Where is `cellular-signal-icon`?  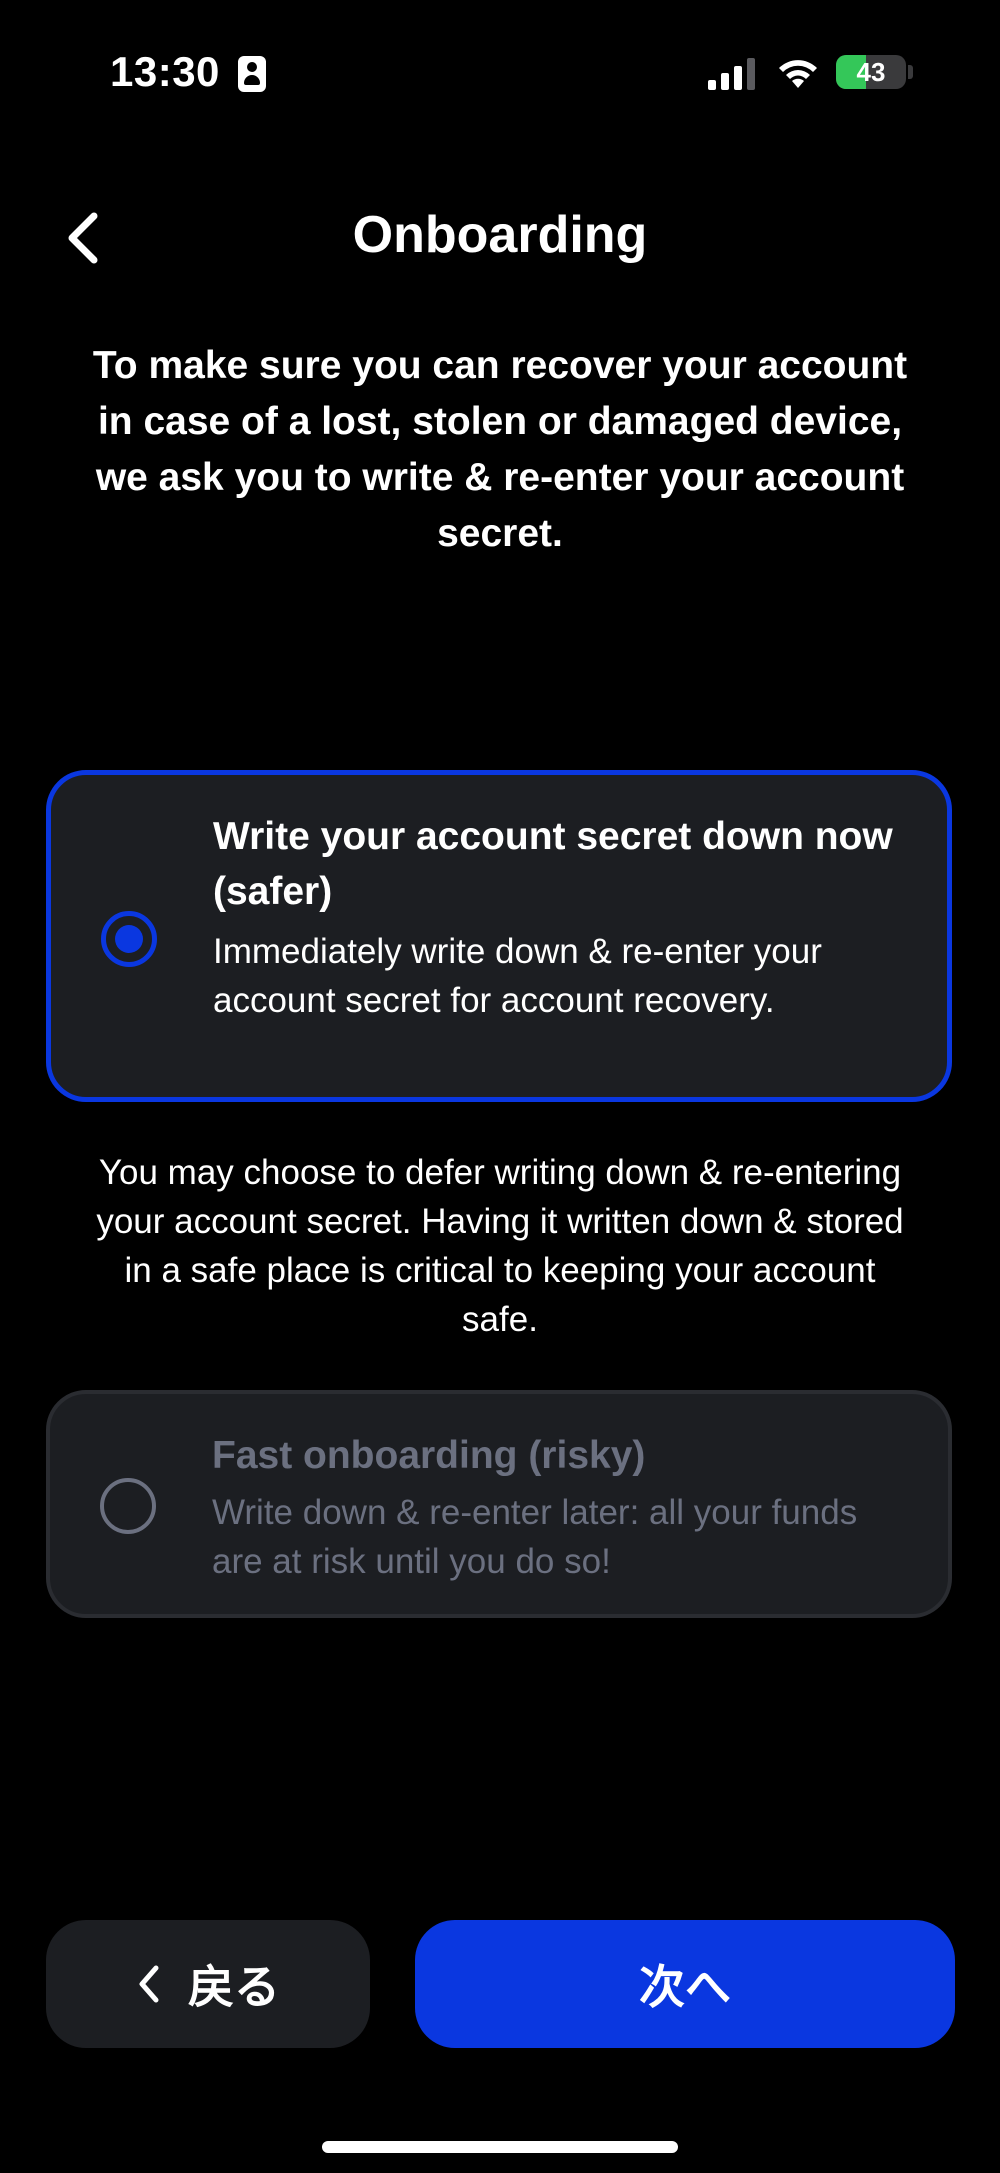
cellular-signal-icon is located at coordinates (731, 74).